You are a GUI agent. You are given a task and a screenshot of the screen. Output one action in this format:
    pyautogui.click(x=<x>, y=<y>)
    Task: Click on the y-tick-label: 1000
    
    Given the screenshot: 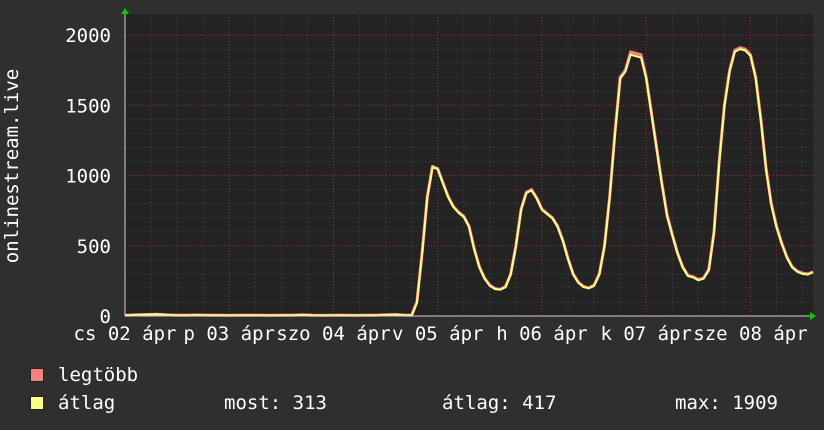 What is the action you would take?
    pyautogui.click(x=88, y=177)
    